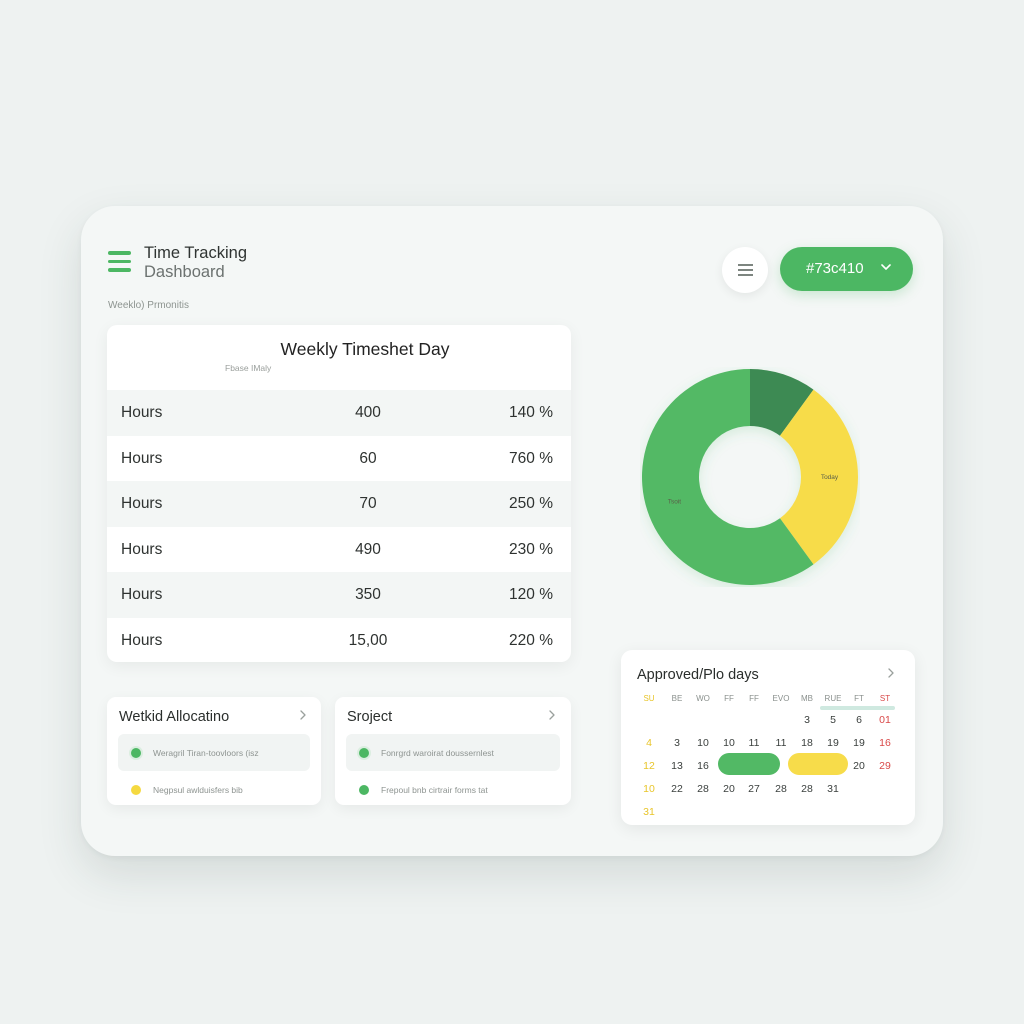 This screenshot has height=1024, width=1024. Describe the element at coordinates (531, 458) in the screenshot. I see `row-percent: 760 %` at that location.